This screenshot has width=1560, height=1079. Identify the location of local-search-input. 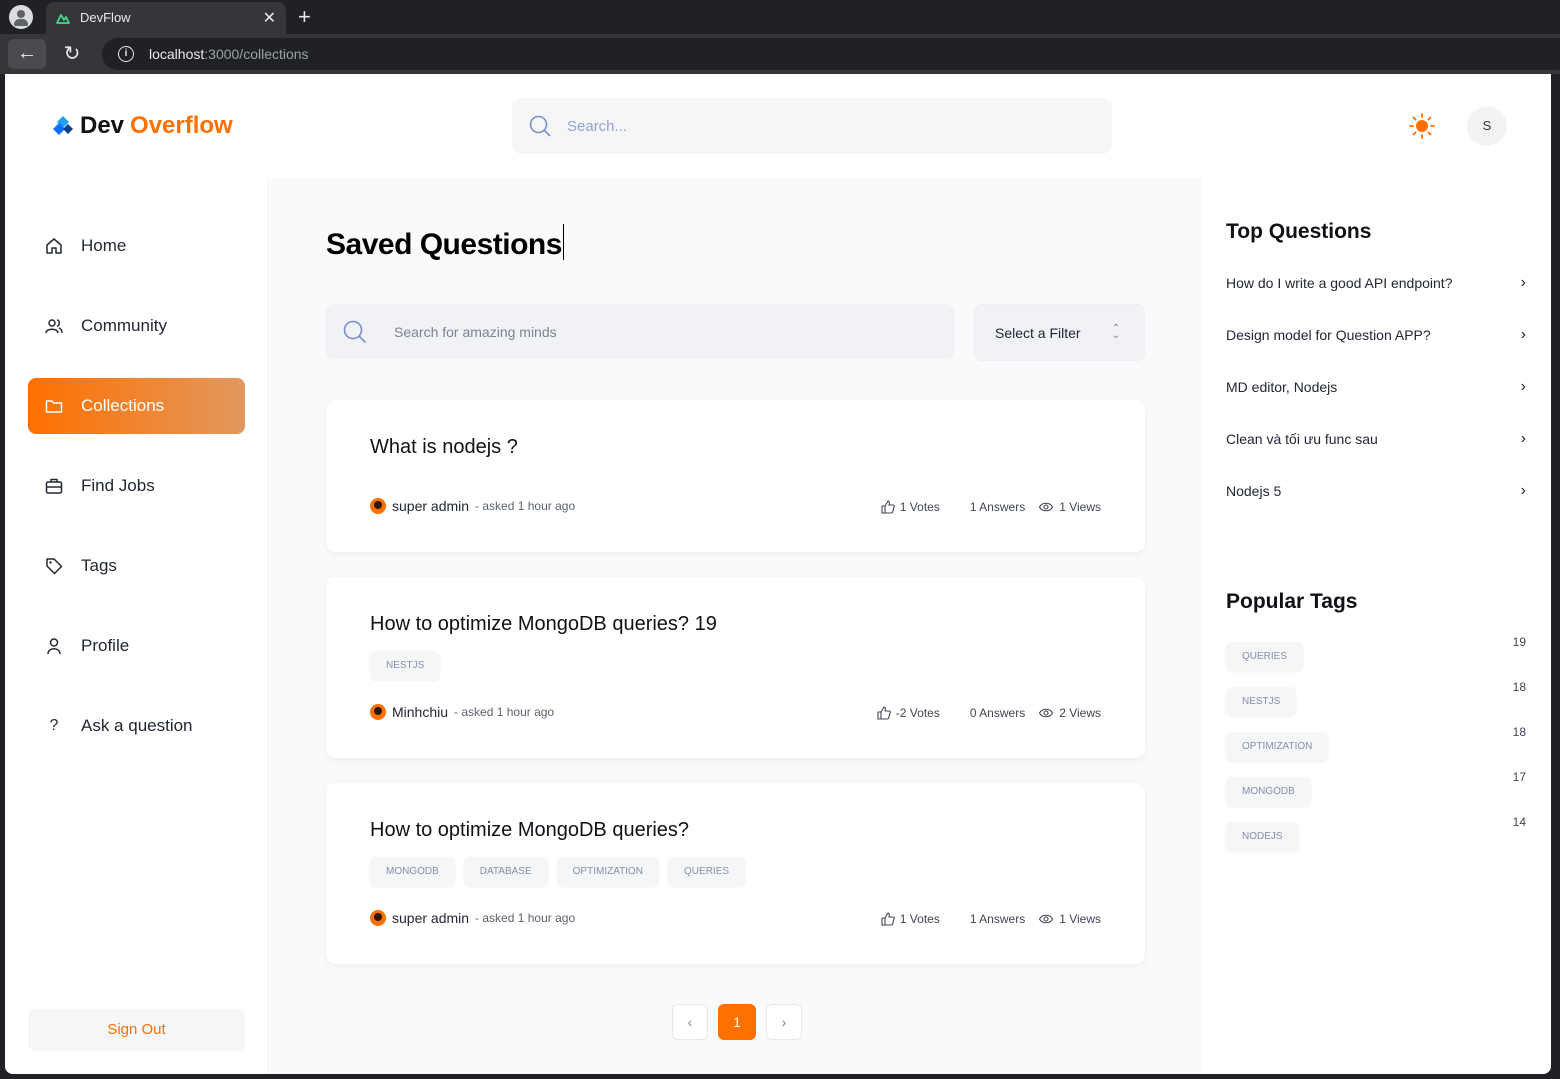
(664, 331).